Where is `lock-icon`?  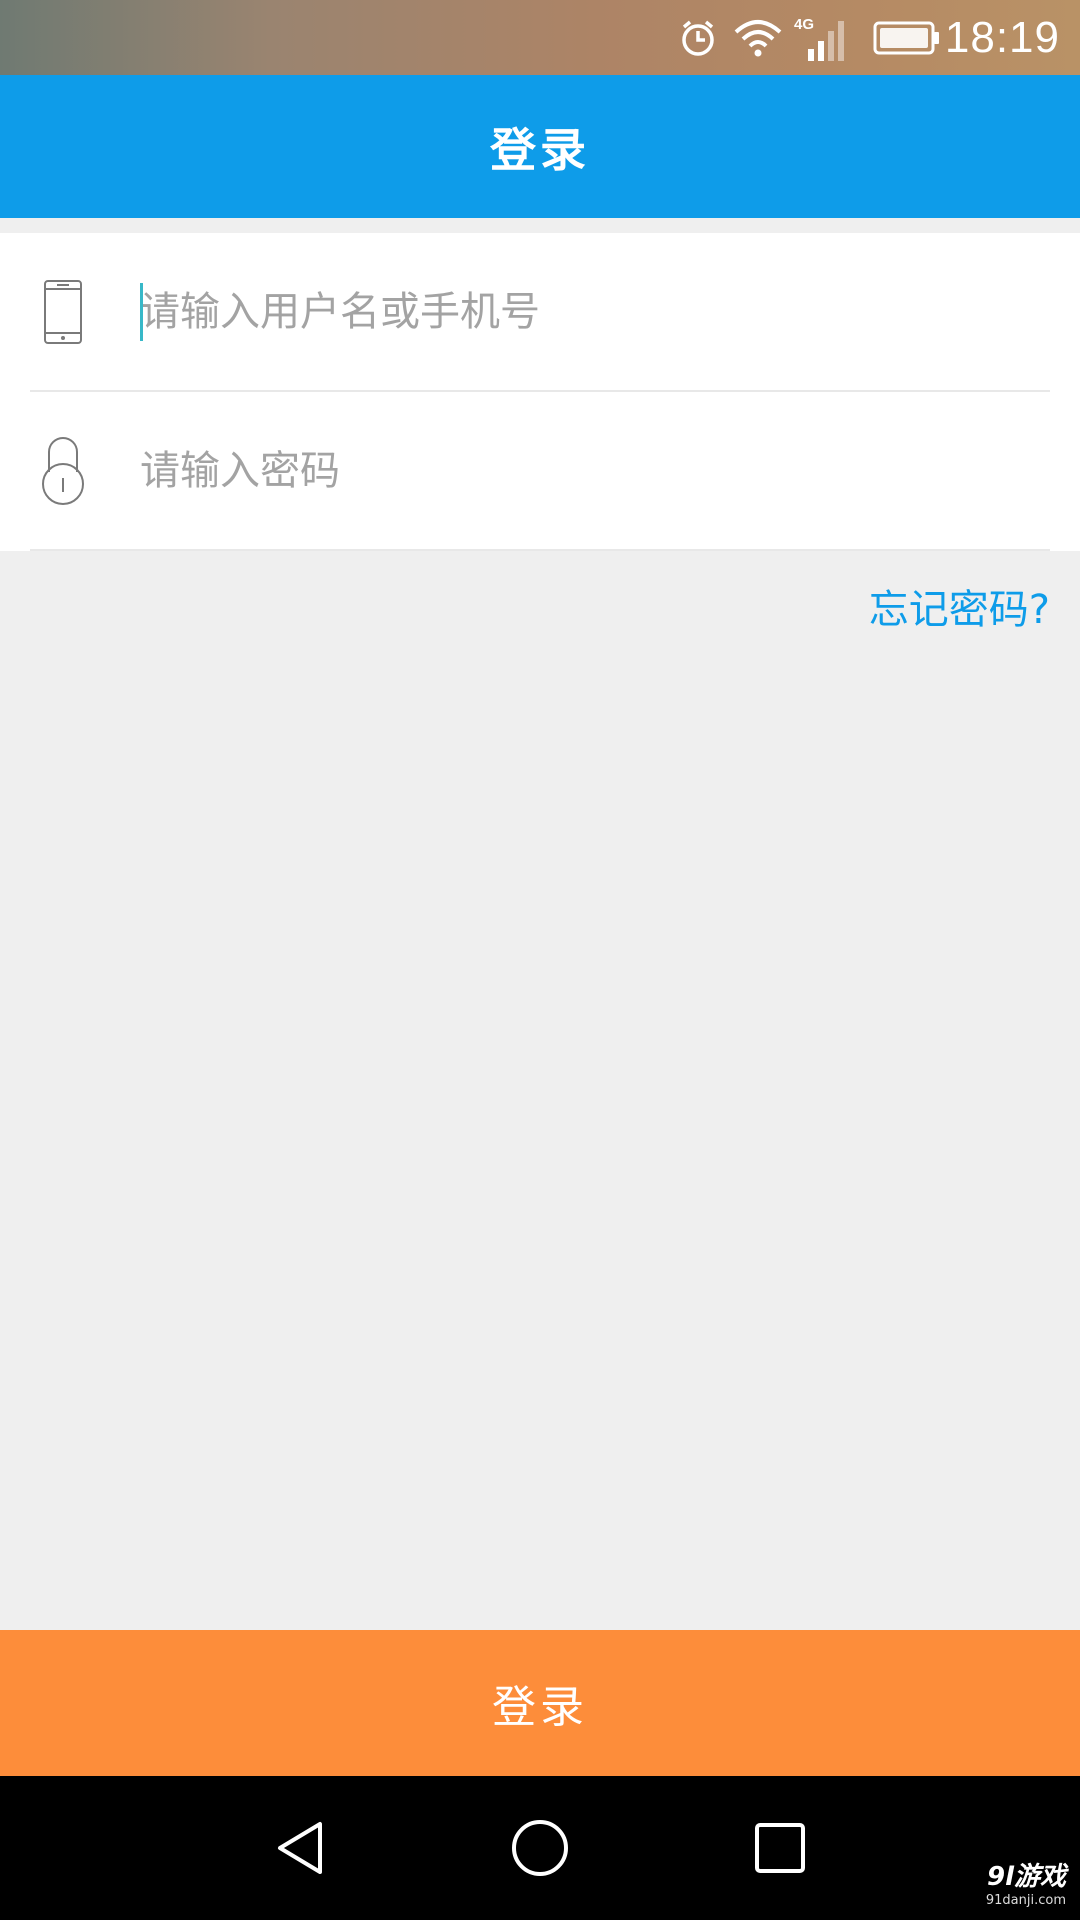 lock-icon is located at coordinates (63, 471).